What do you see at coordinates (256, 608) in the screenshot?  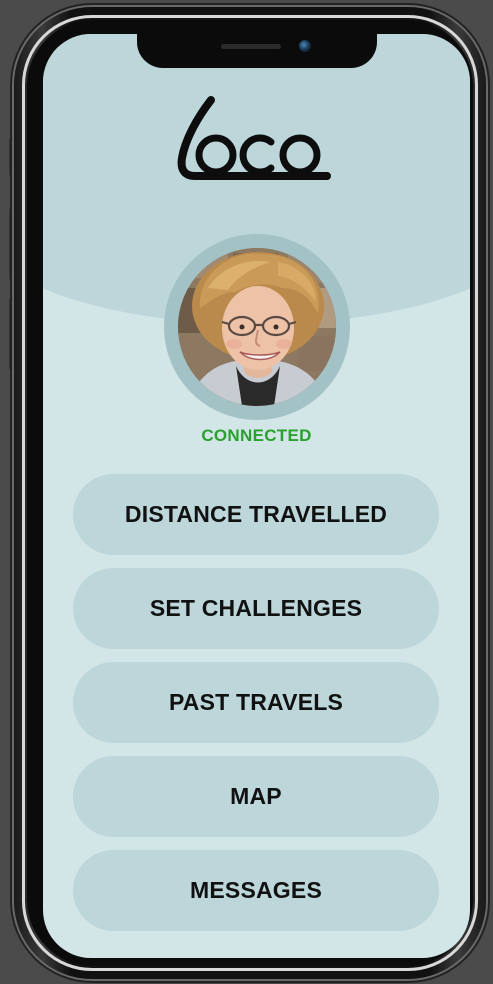 I see `set-challenges-button: SET CHALLENGES` at bounding box center [256, 608].